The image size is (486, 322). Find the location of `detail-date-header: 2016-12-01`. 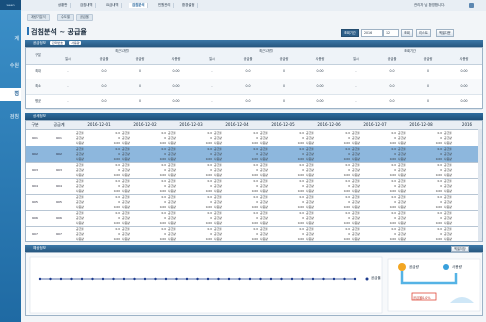

detail-date-header: 2016-12-01 is located at coordinates (99, 124).